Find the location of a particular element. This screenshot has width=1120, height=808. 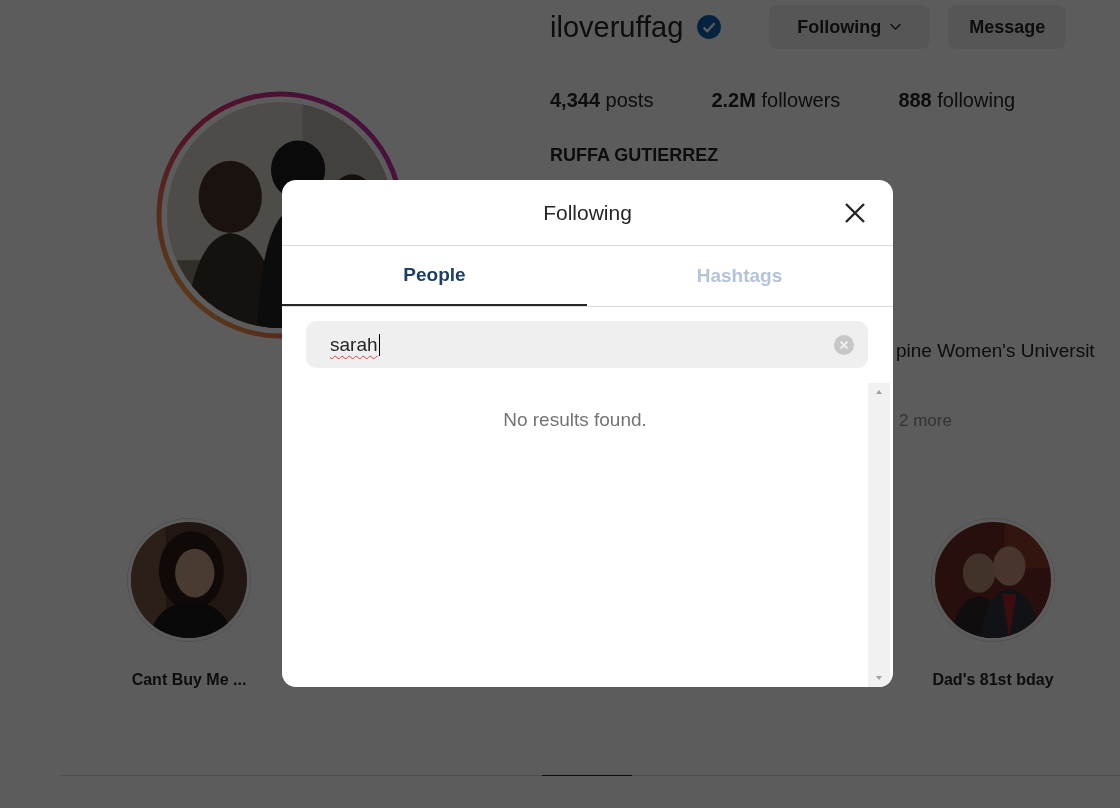

dialog-title: Following is located at coordinates (587, 212).